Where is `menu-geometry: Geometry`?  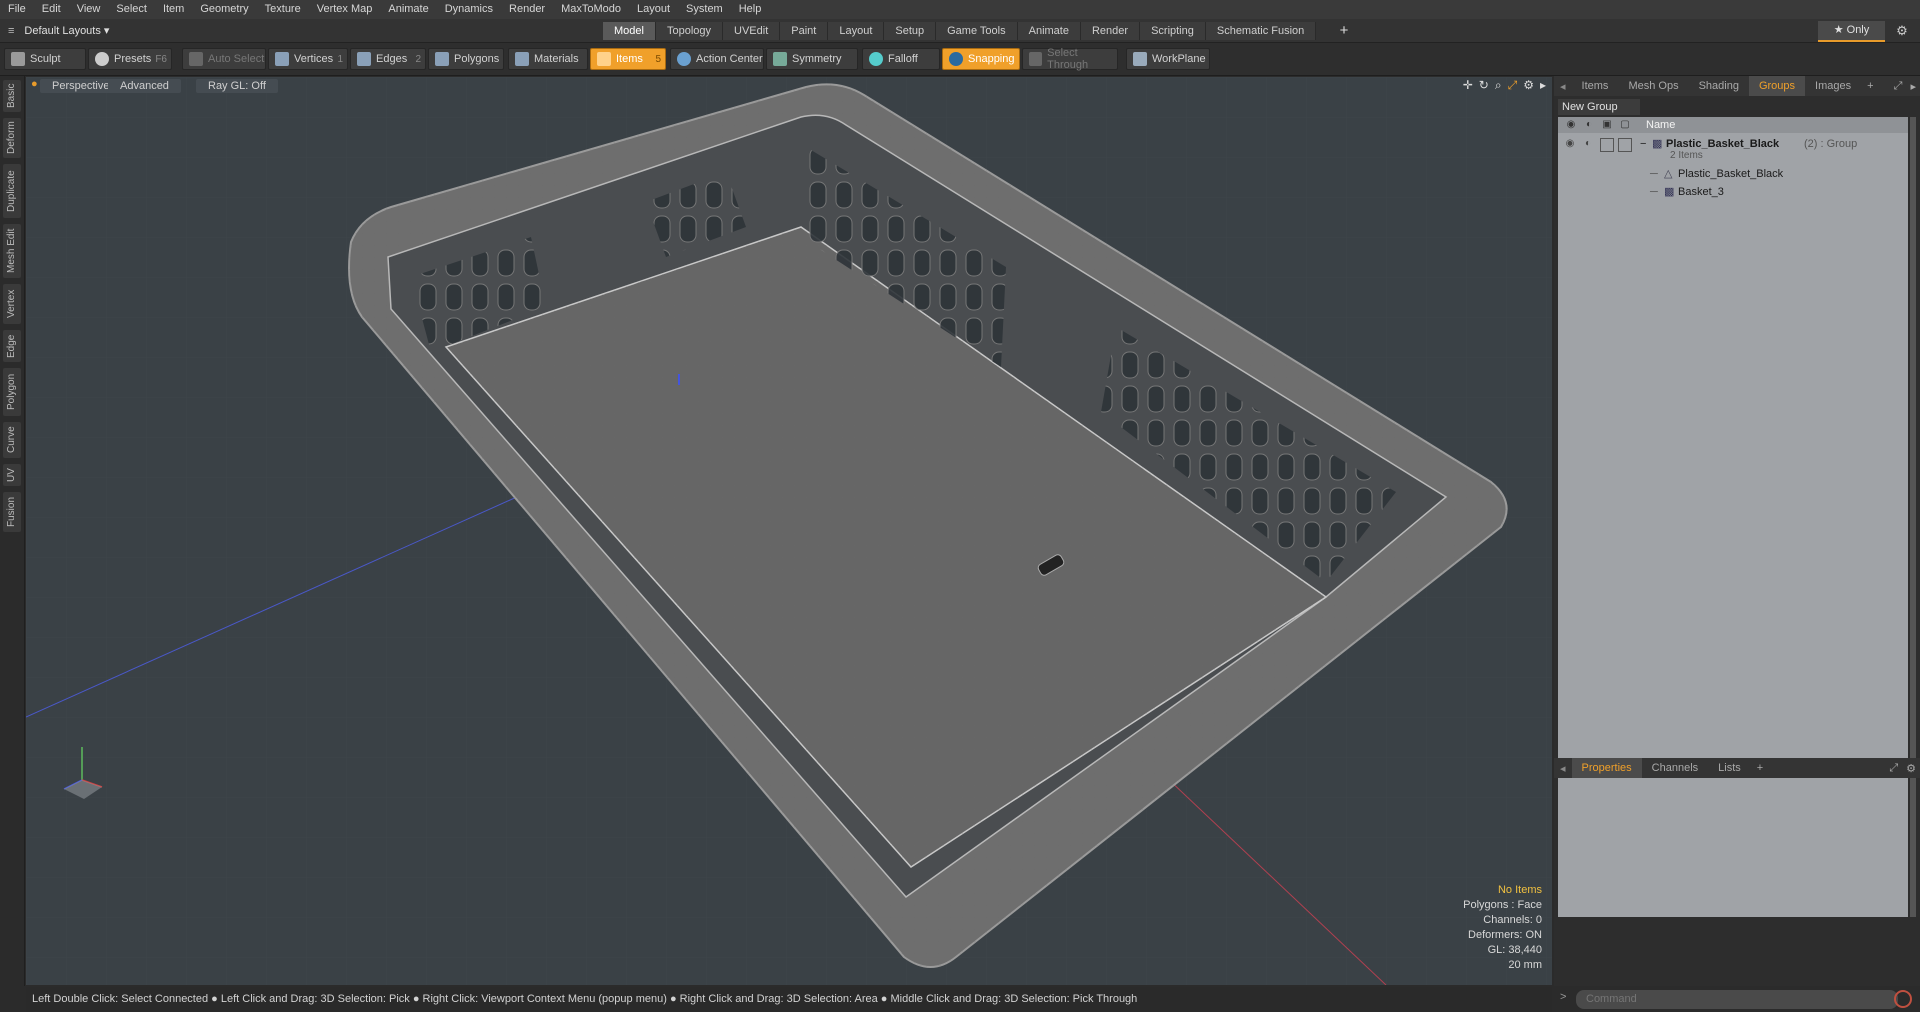
menu-geometry: Geometry is located at coordinates (224, 9).